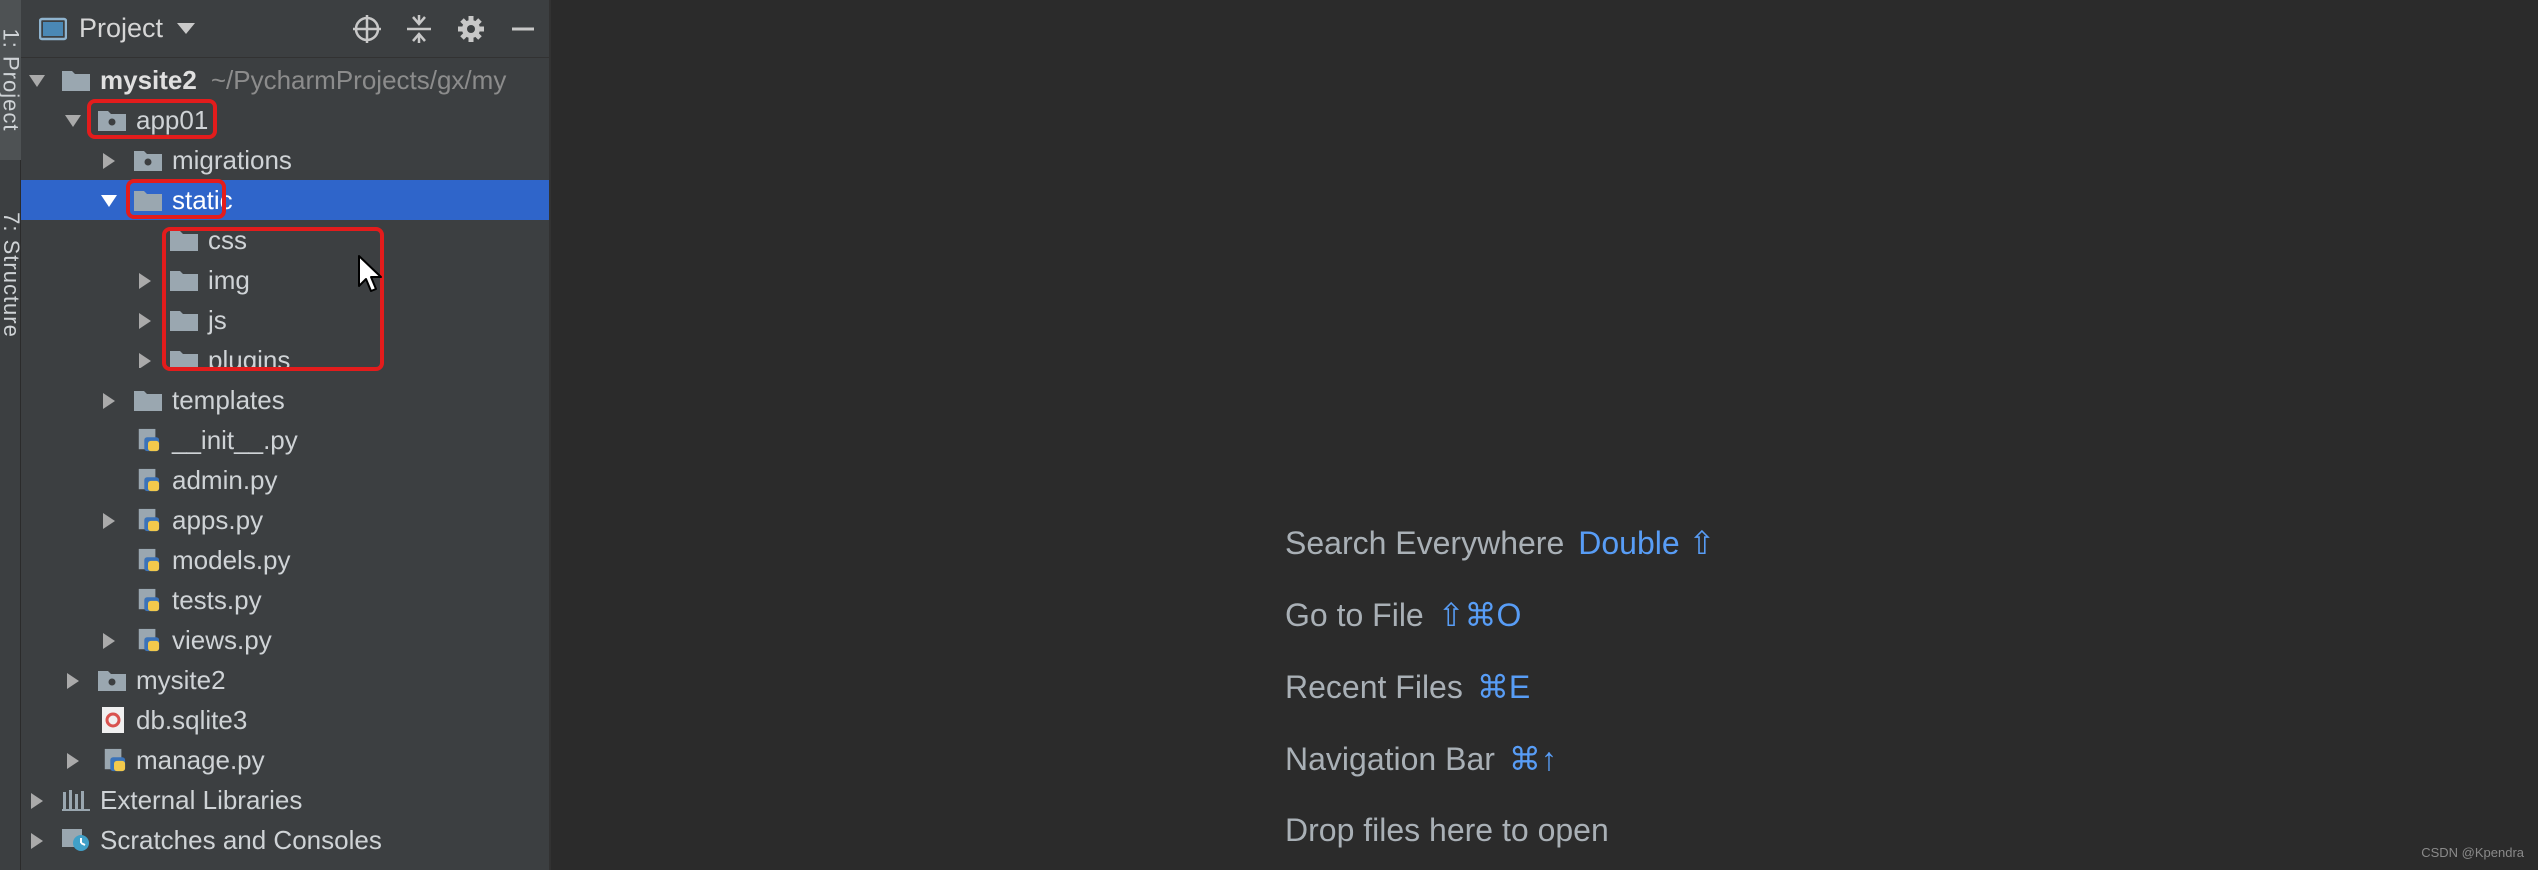 This screenshot has height=870, width=2538. Describe the element at coordinates (471, 29) in the screenshot. I see `gear-icon` at that location.